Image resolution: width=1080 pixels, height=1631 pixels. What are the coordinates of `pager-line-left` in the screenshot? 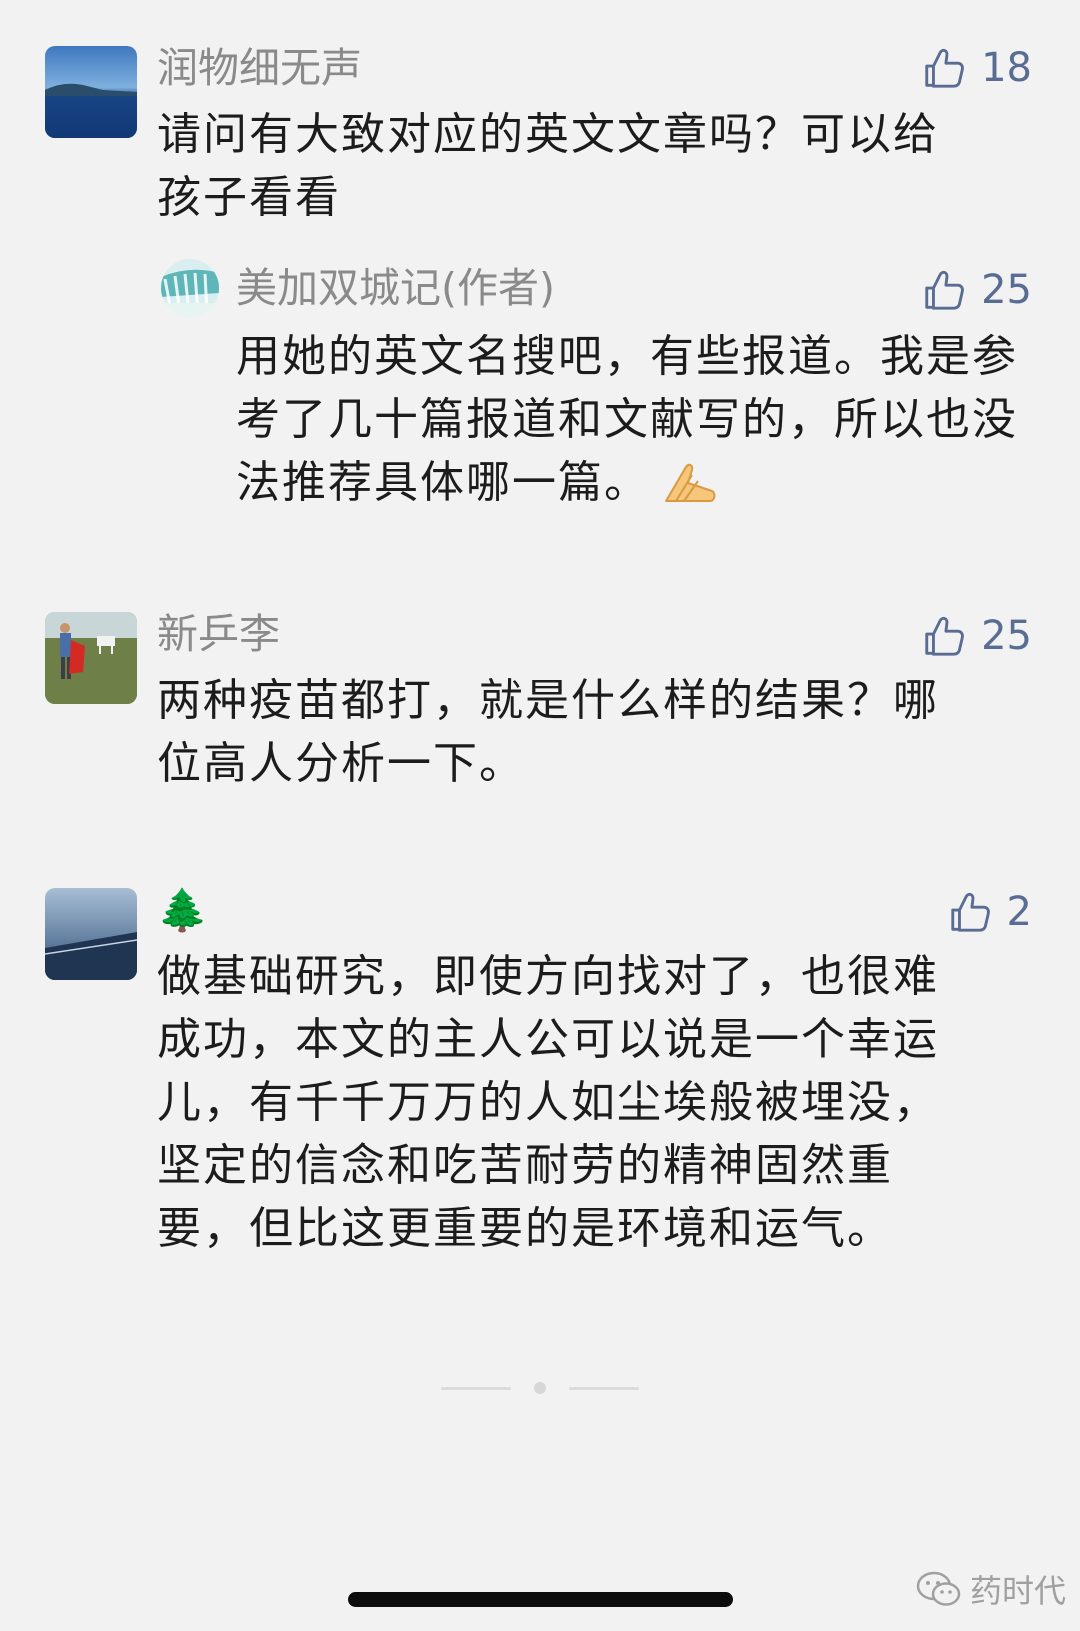 It's located at (476, 1388).